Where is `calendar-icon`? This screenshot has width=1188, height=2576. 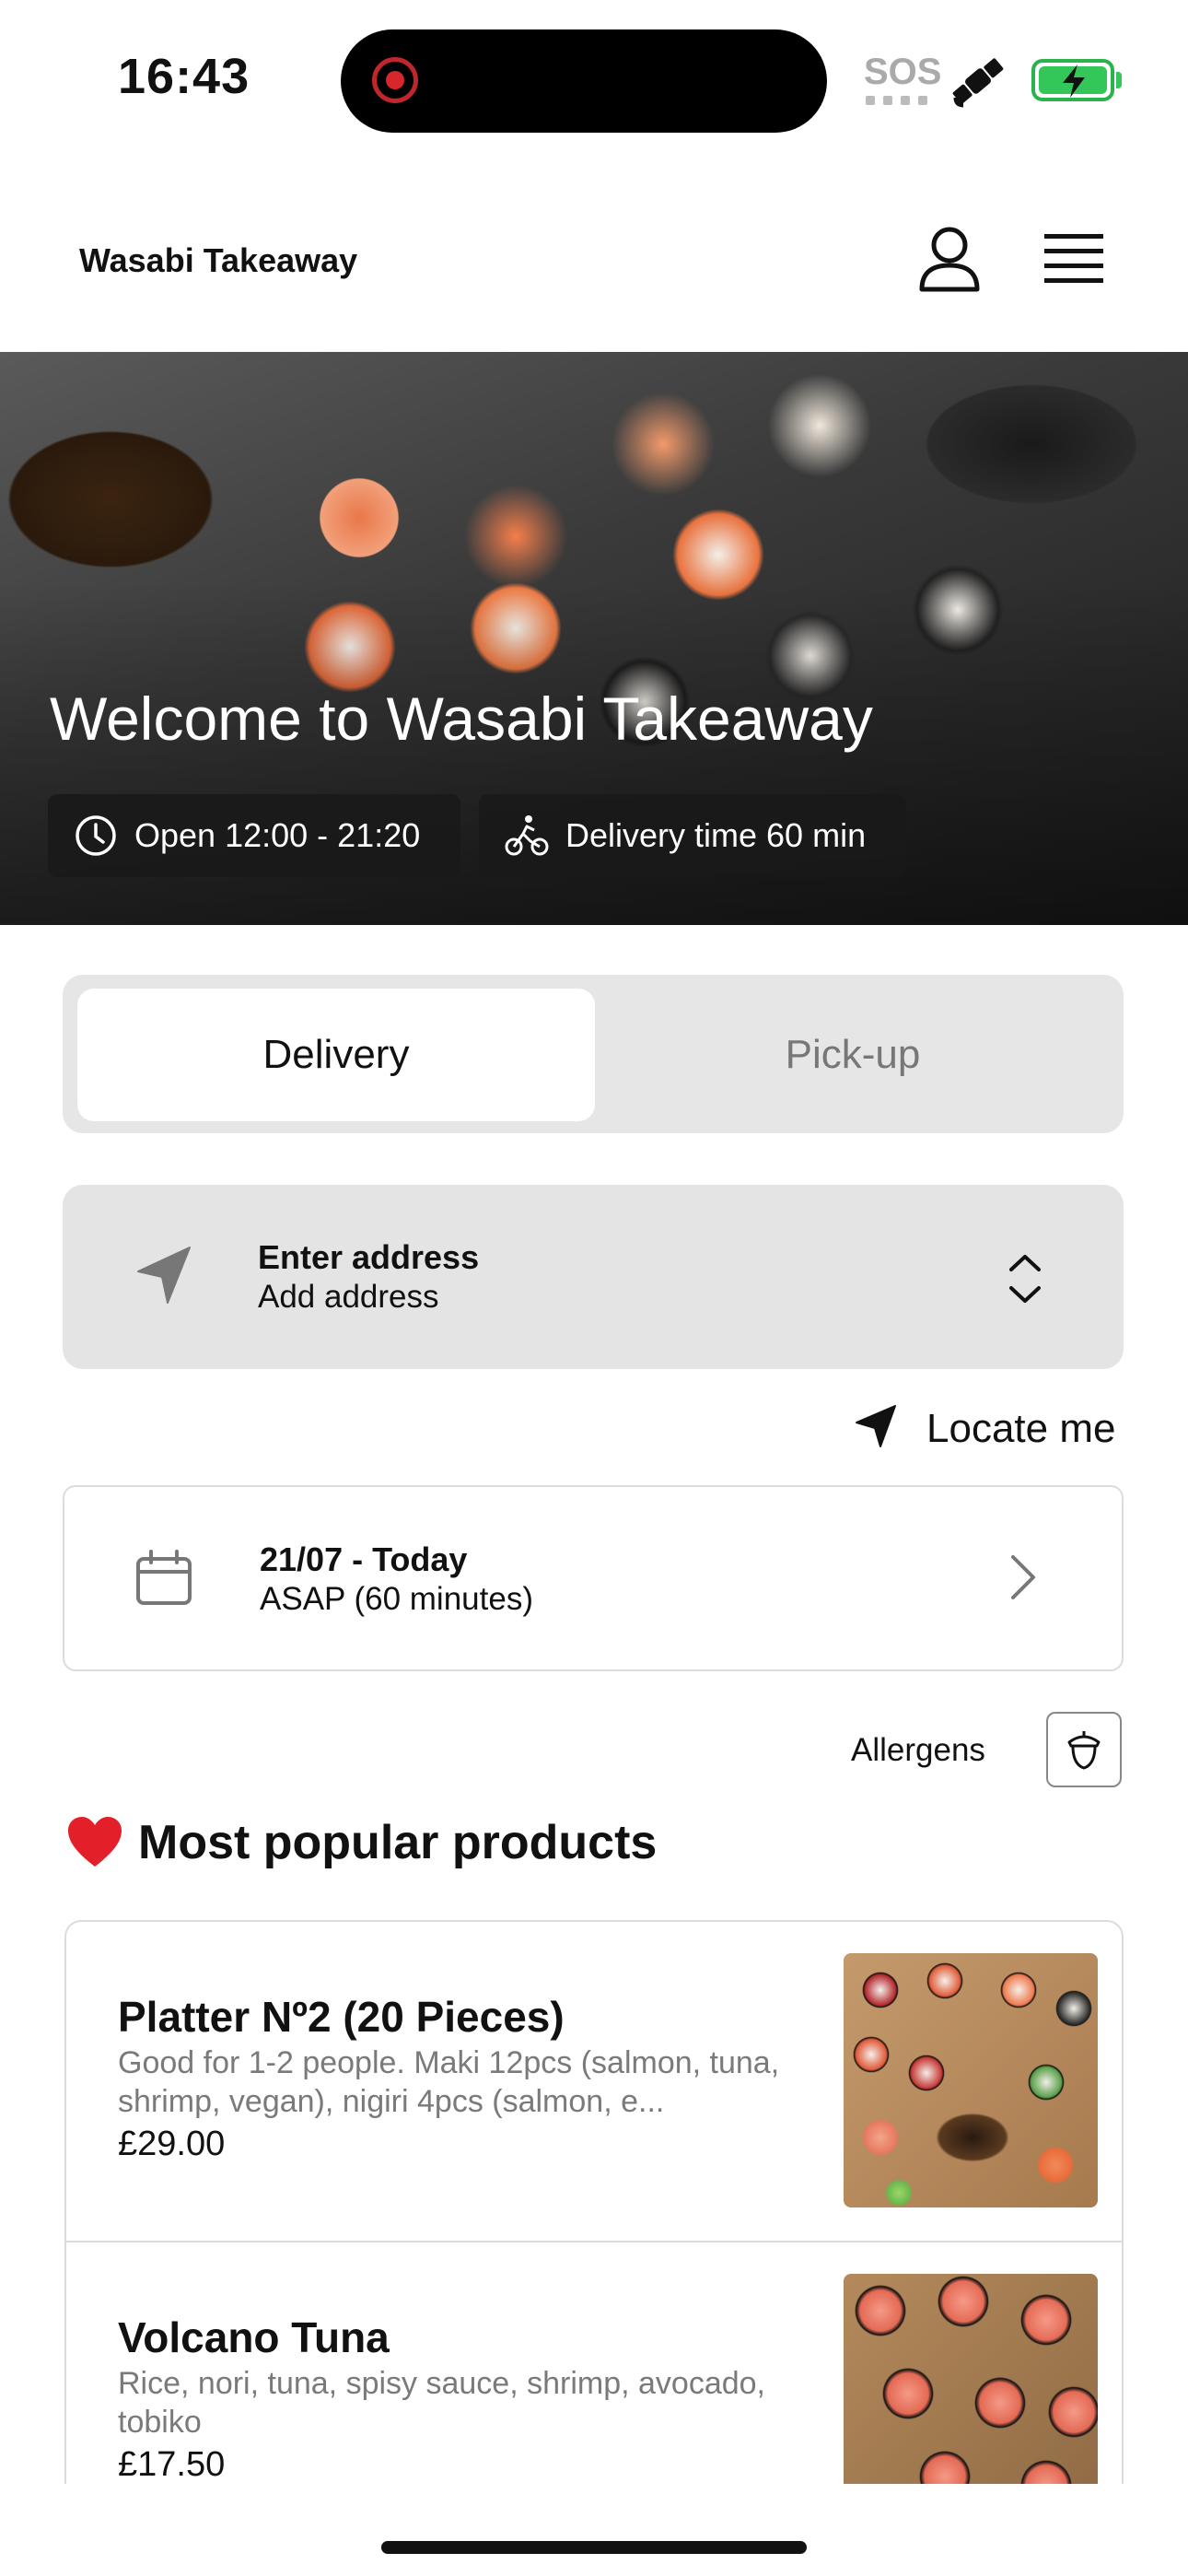 calendar-icon is located at coordinates (164, 1577).